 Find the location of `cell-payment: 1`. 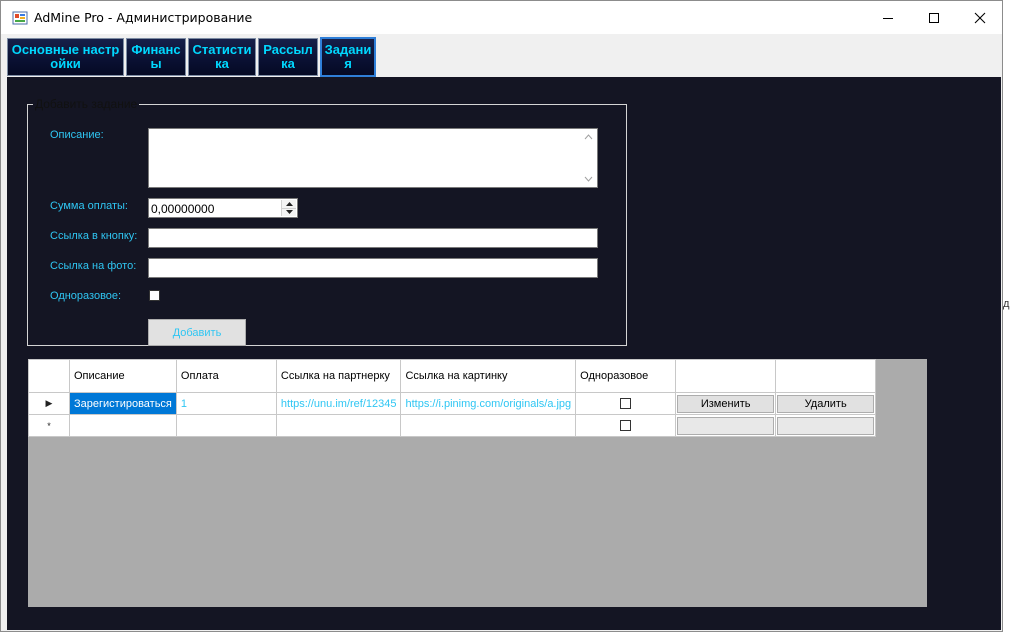

cell-payment: 1 is located at coordinates (226, 403).